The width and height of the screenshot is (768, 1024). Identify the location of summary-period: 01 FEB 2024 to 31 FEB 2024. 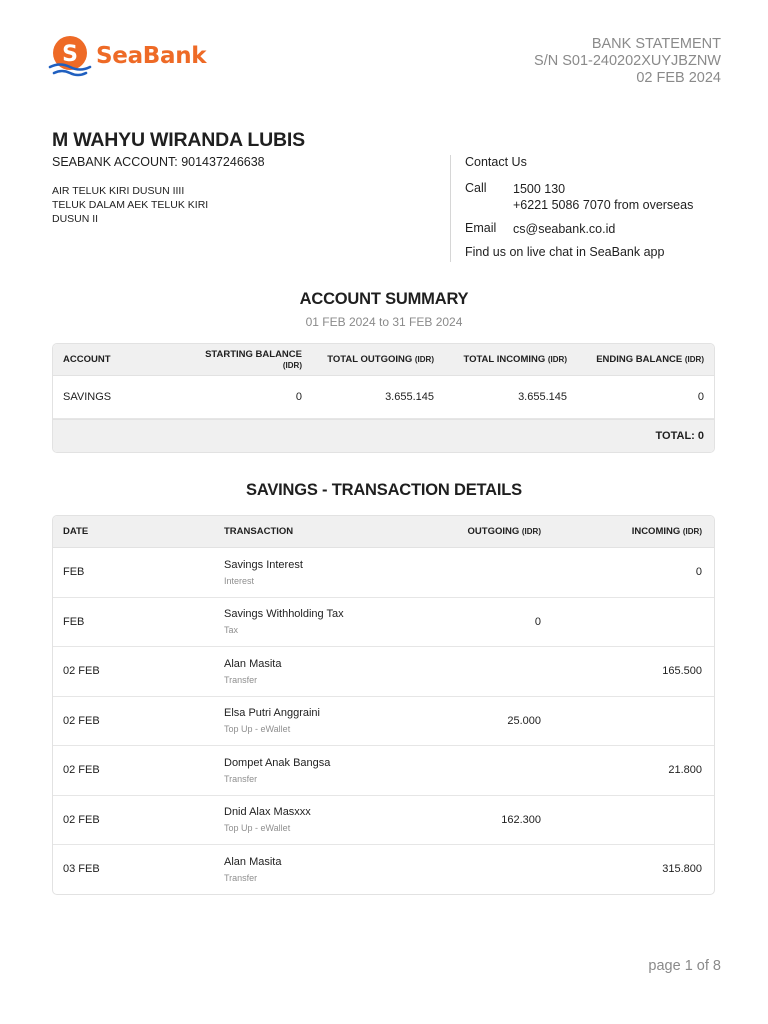
(384, 322).